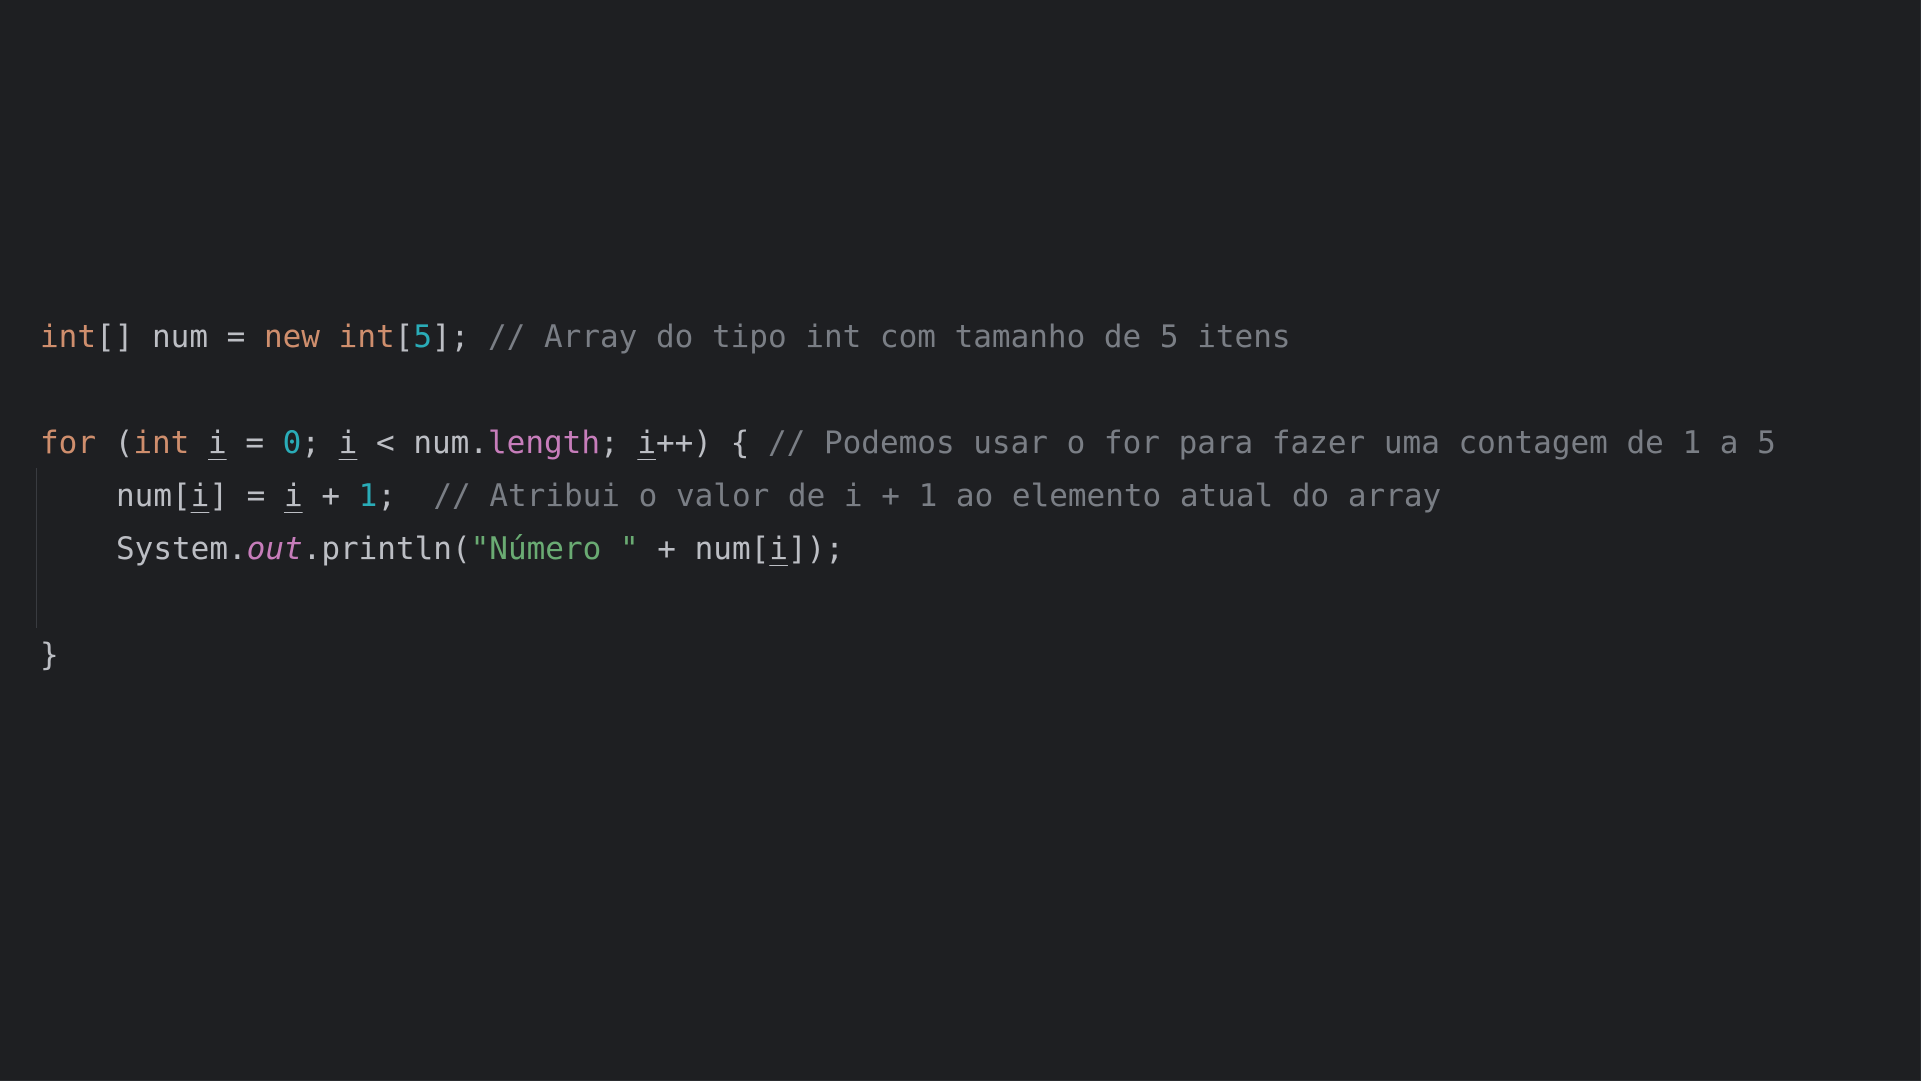  What do you see at coordinates (422, 337) in the screenshot?
I see `code-token: 5` at bounding box center [422, 337].